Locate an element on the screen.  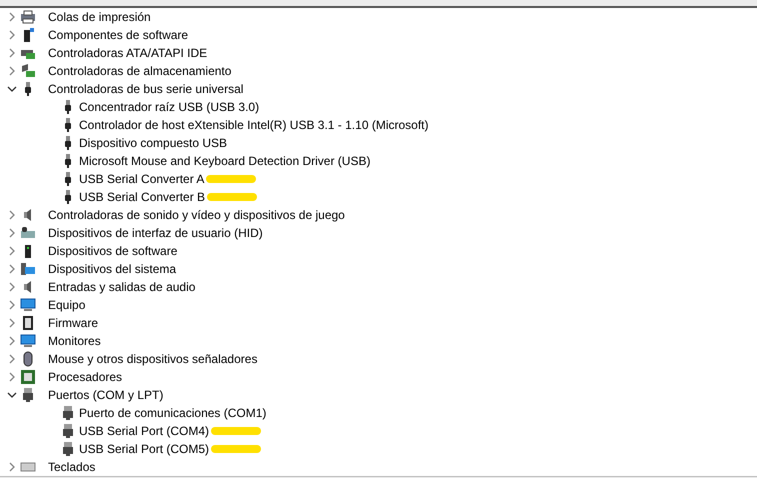
computer-icon is located at coordinates (28, 269).